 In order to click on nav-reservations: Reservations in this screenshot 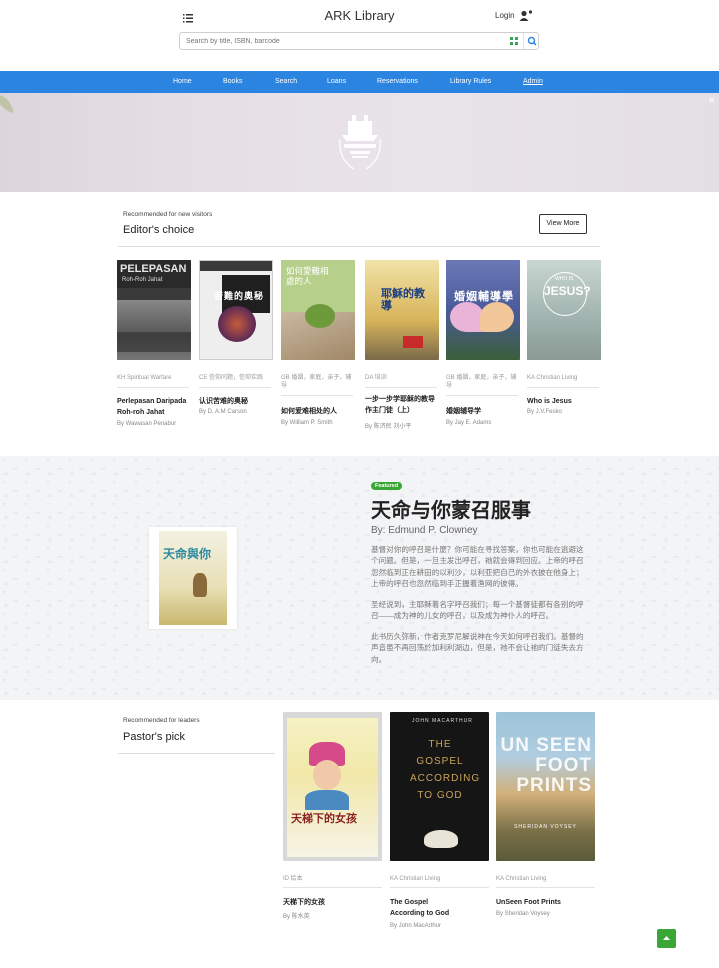, I will do `click(397, 81)`.